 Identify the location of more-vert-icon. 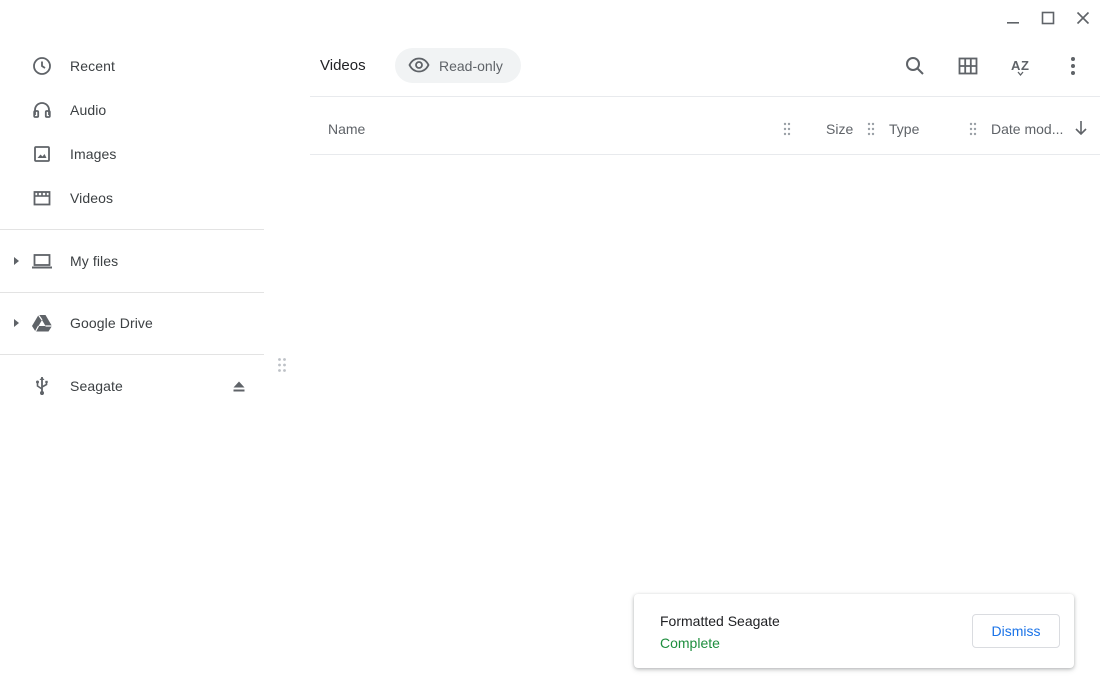
(1073, 66).